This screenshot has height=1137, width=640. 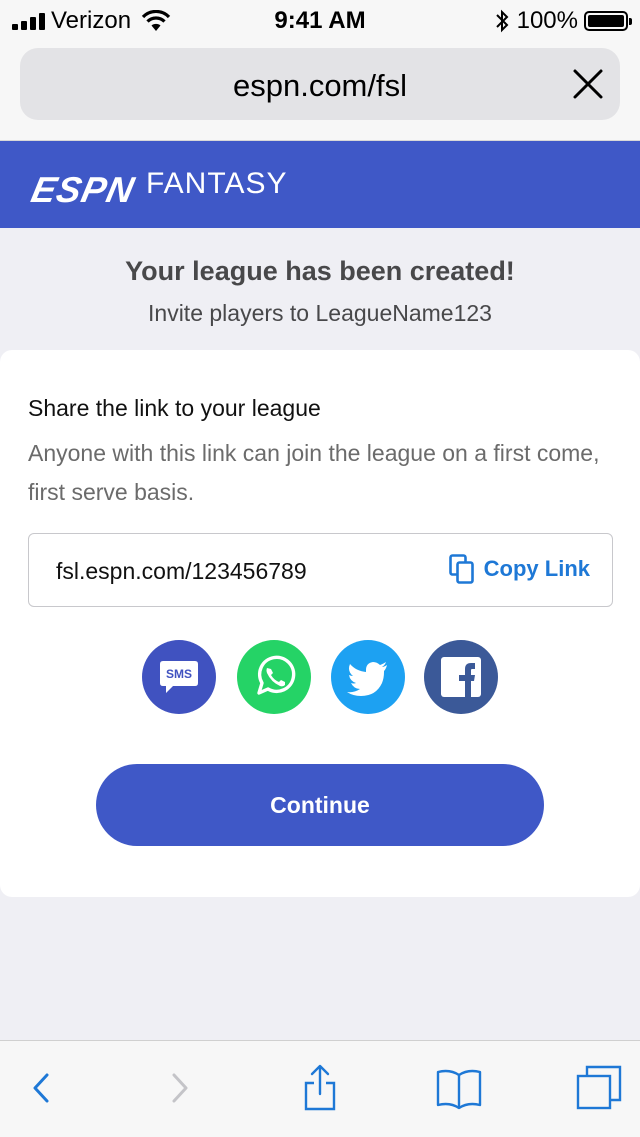 I want to click on browser-chrome: espn.com/fsl, so click(x=320, y=90).